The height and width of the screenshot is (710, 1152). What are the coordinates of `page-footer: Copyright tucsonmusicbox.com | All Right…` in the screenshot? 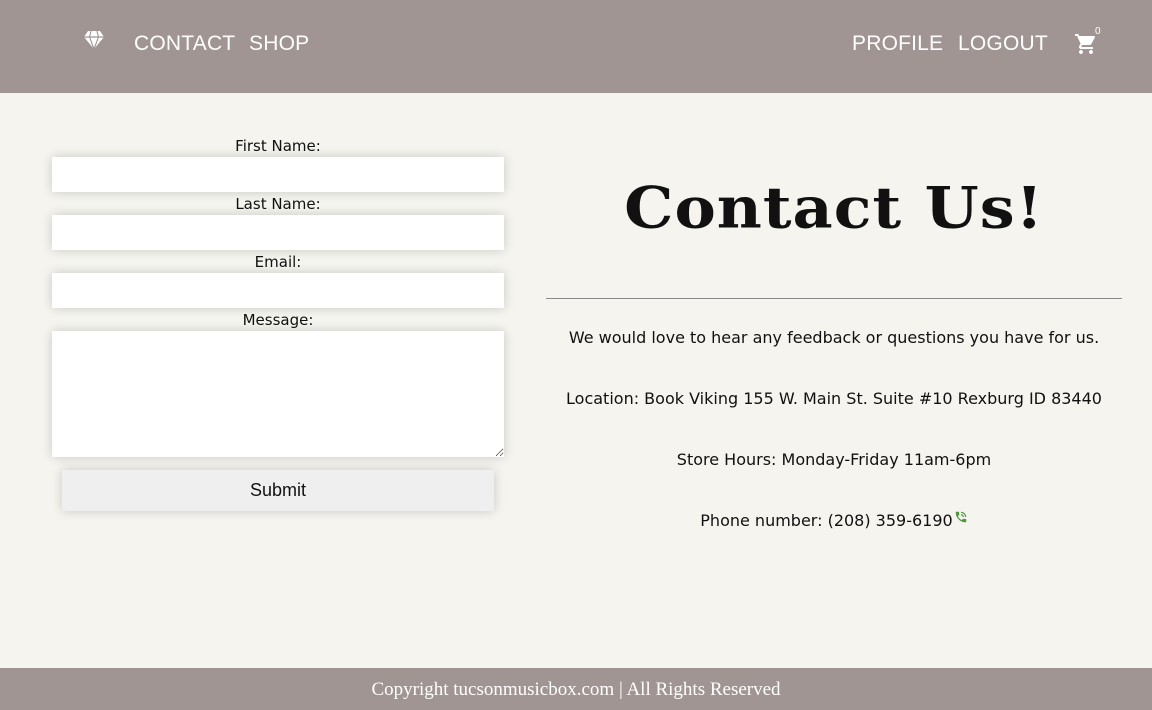 It's located at (576, 689).